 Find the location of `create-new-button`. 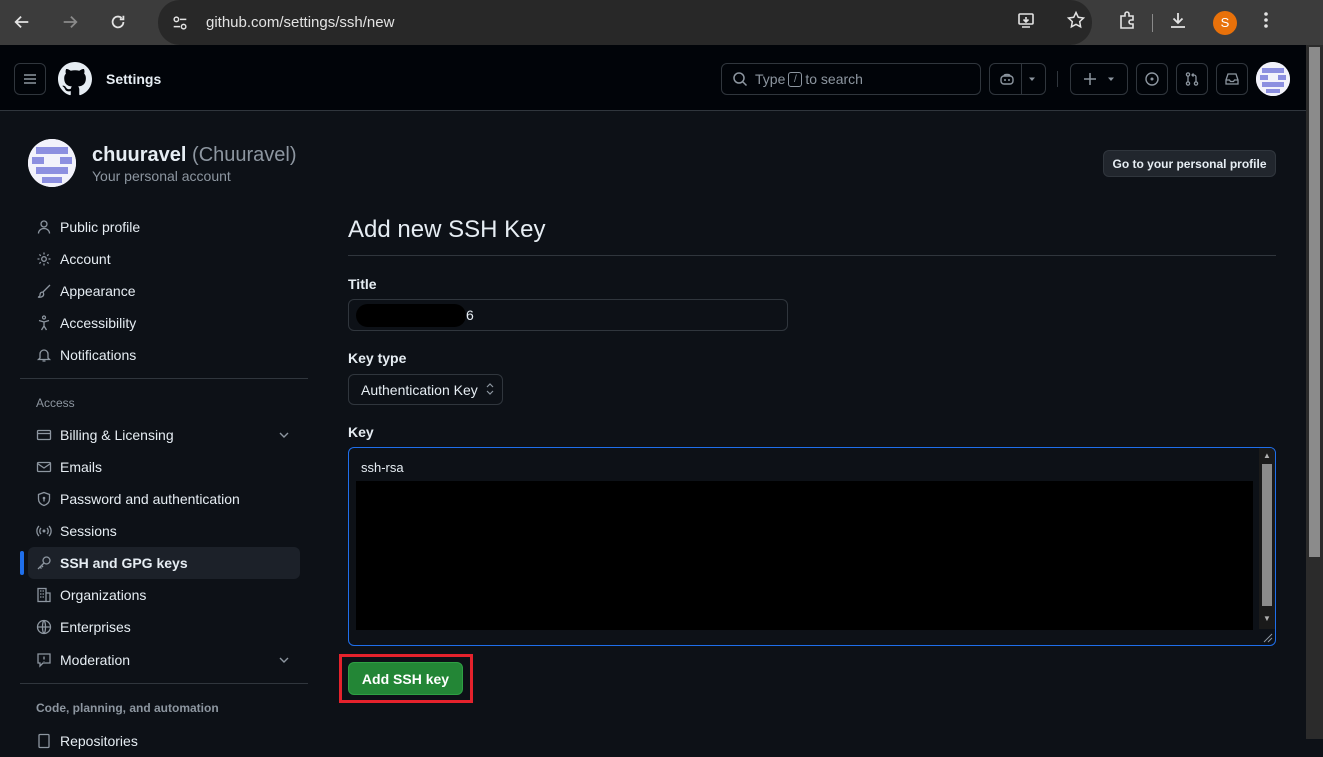

create-new-button is located at coordinates (1099, 79).